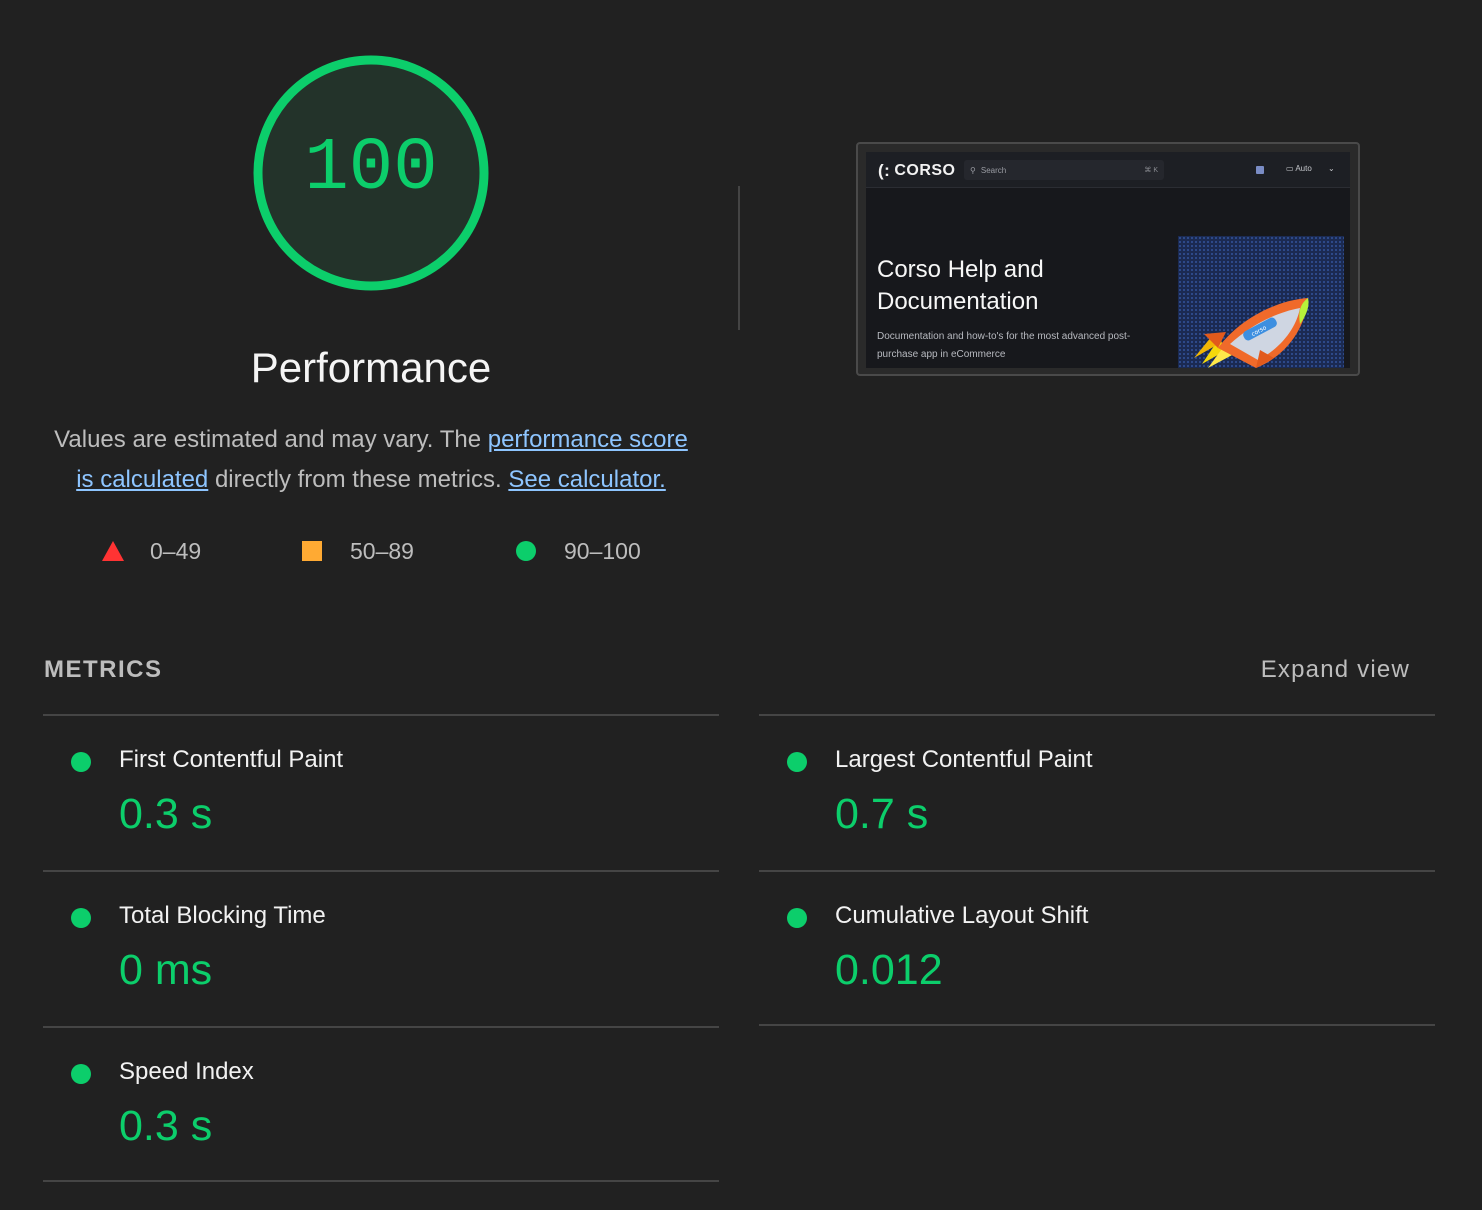 This screenshot has width=1482, height=1210. I want to click on corso-logo-text: CORSO, so click(925, 170).